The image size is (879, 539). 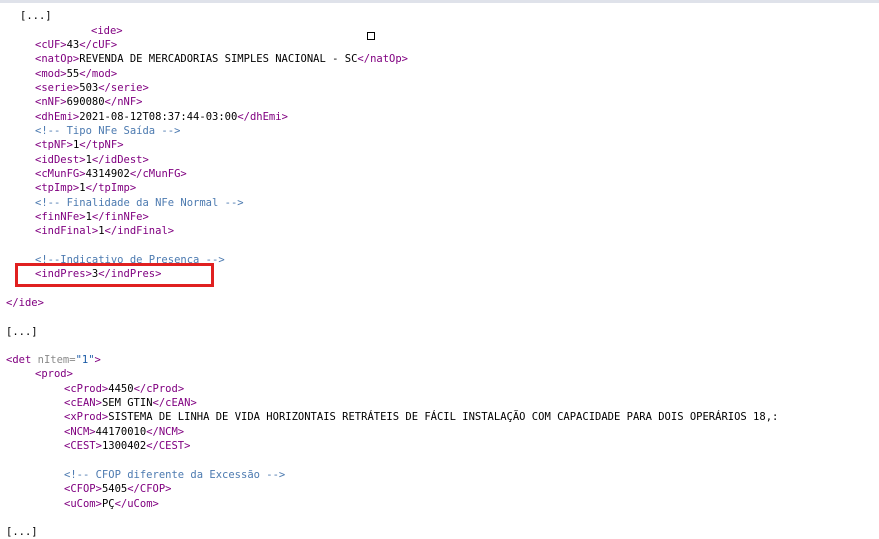 What do you see at coordinates (92, 160) in the screenshot?
I see `iddest-line: <idDest>1</idDest>` at bounding box center [92, 160].